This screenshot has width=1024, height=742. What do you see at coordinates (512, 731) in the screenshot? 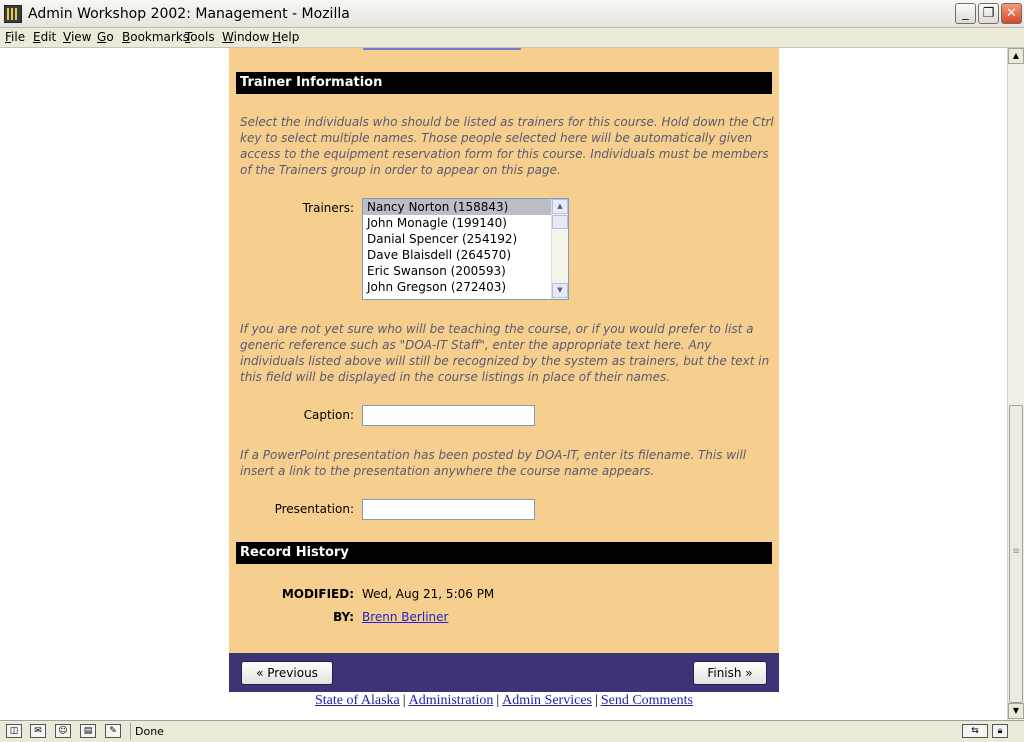
I see `status-bar: ◫ ✉ ☺ ▤ ✎ Done ⇆ 🔒︎` at bounding box center [512, 731].